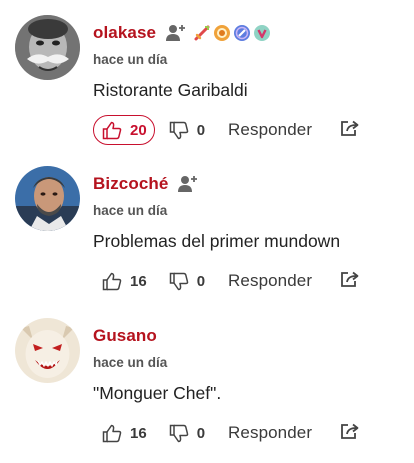  What do you see at coordinates (232, 33) in the screenshot?
I see `user-badges` at bounding box center [232, 33].